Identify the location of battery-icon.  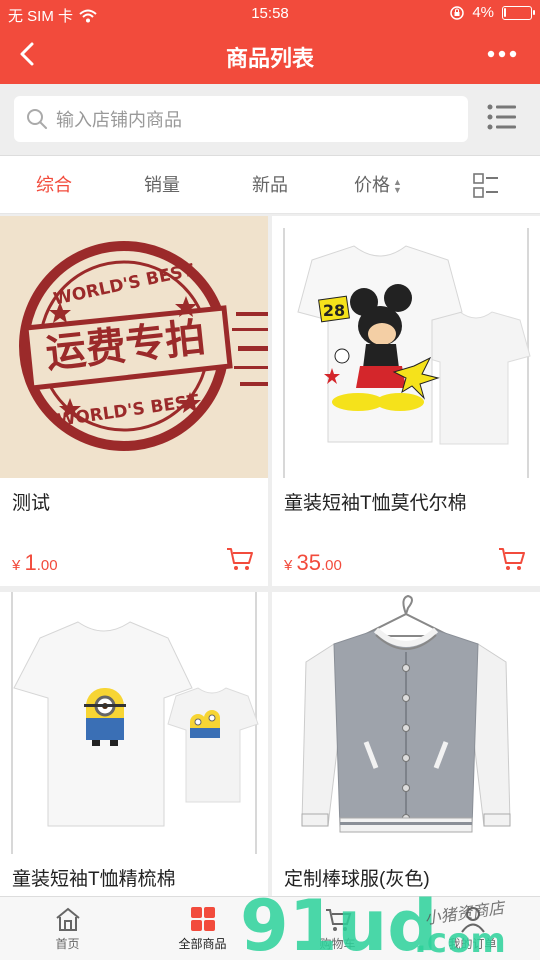
(518, 12).